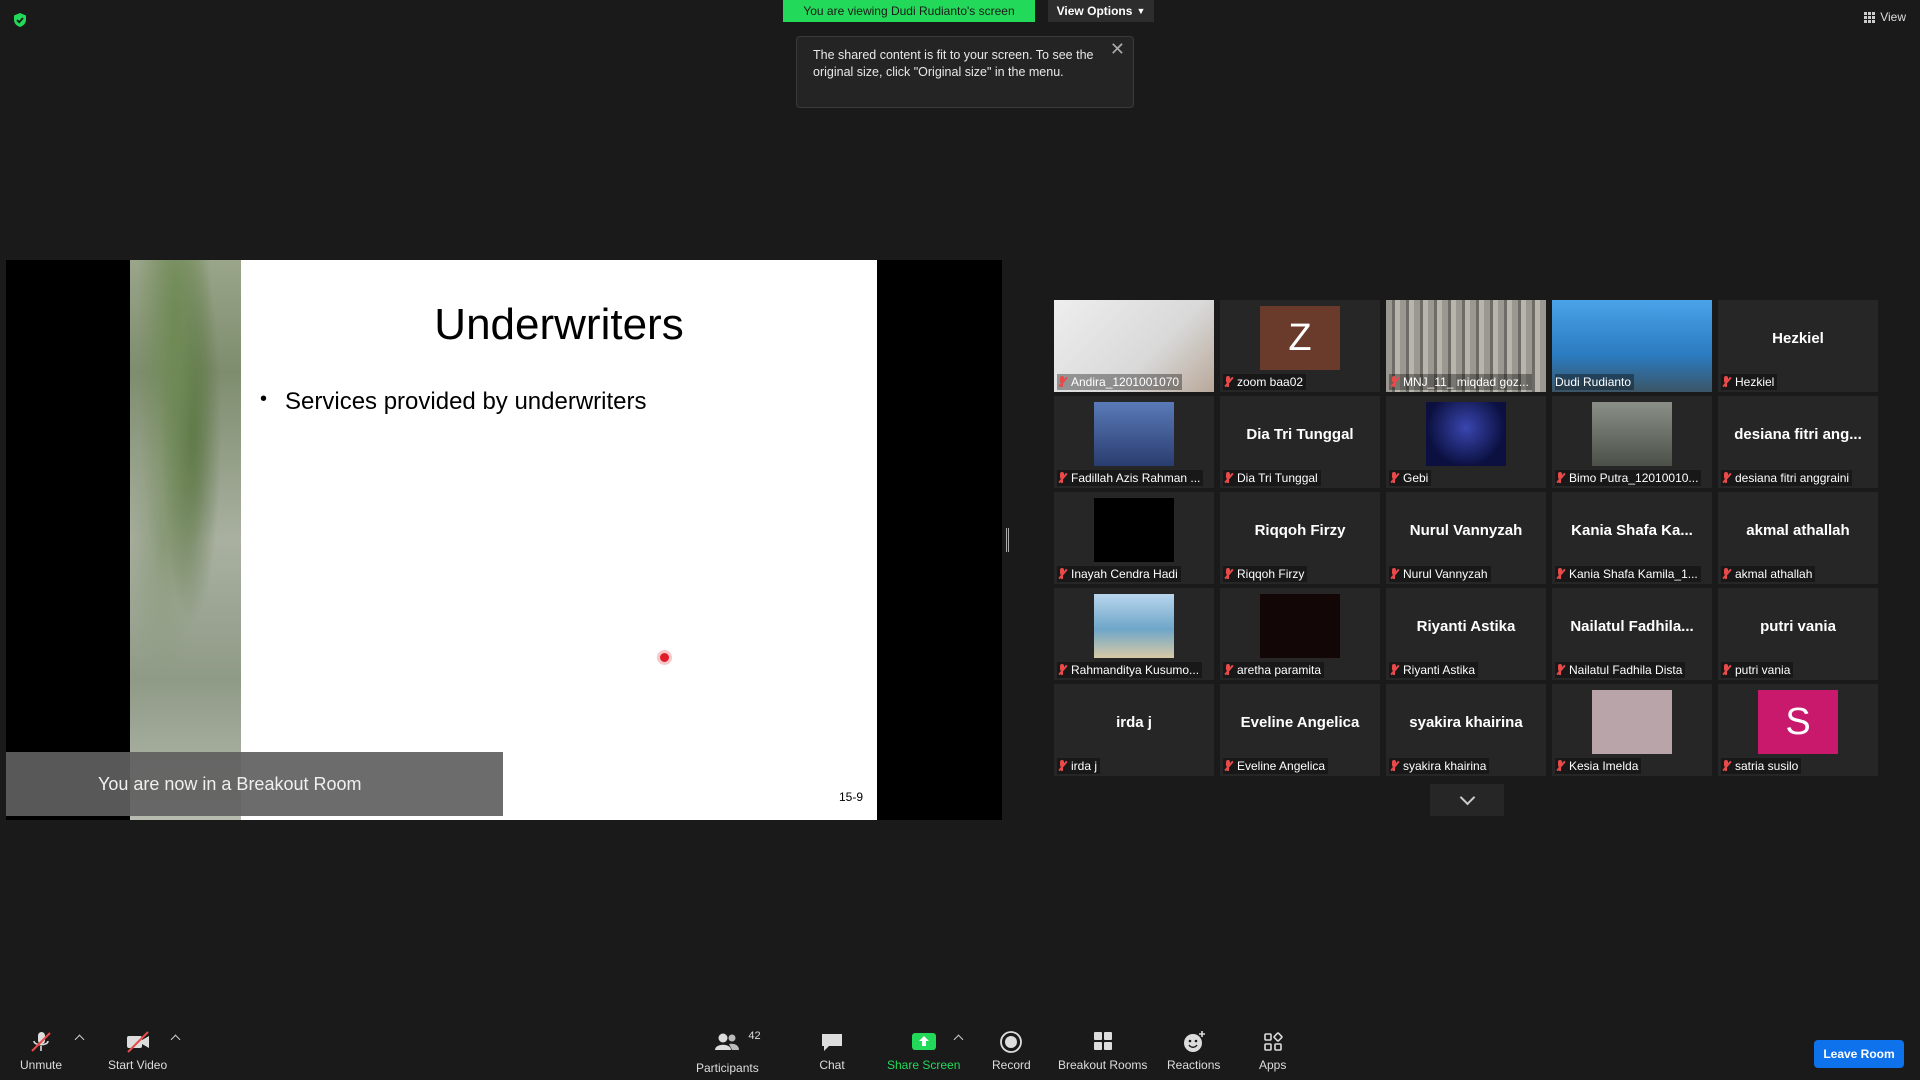 The width and height of the screenshot is (1920, 1080). What do you see at coordinates (1300, 634) in the screenshot?
I see `participant-tile: aretha paramita` at bounding box center [1300, 634].